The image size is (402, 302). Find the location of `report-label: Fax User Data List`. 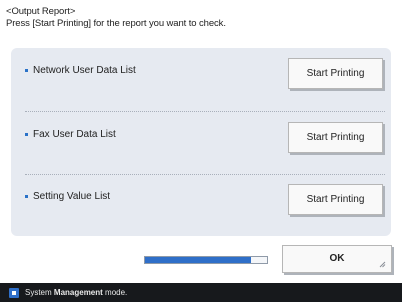

report-label: Fax User Data List is located at coordinates (70, 134).